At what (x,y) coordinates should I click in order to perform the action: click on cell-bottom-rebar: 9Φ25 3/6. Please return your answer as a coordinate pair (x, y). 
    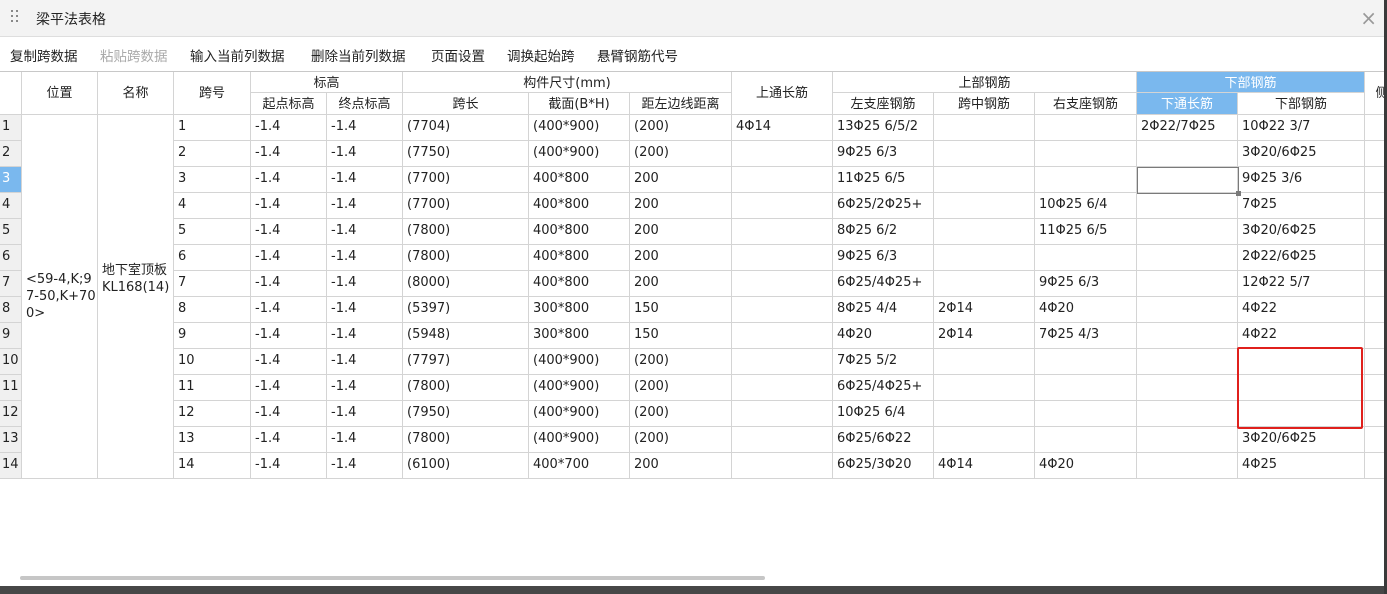
    Looking at the image, I should click on (1301, 180).